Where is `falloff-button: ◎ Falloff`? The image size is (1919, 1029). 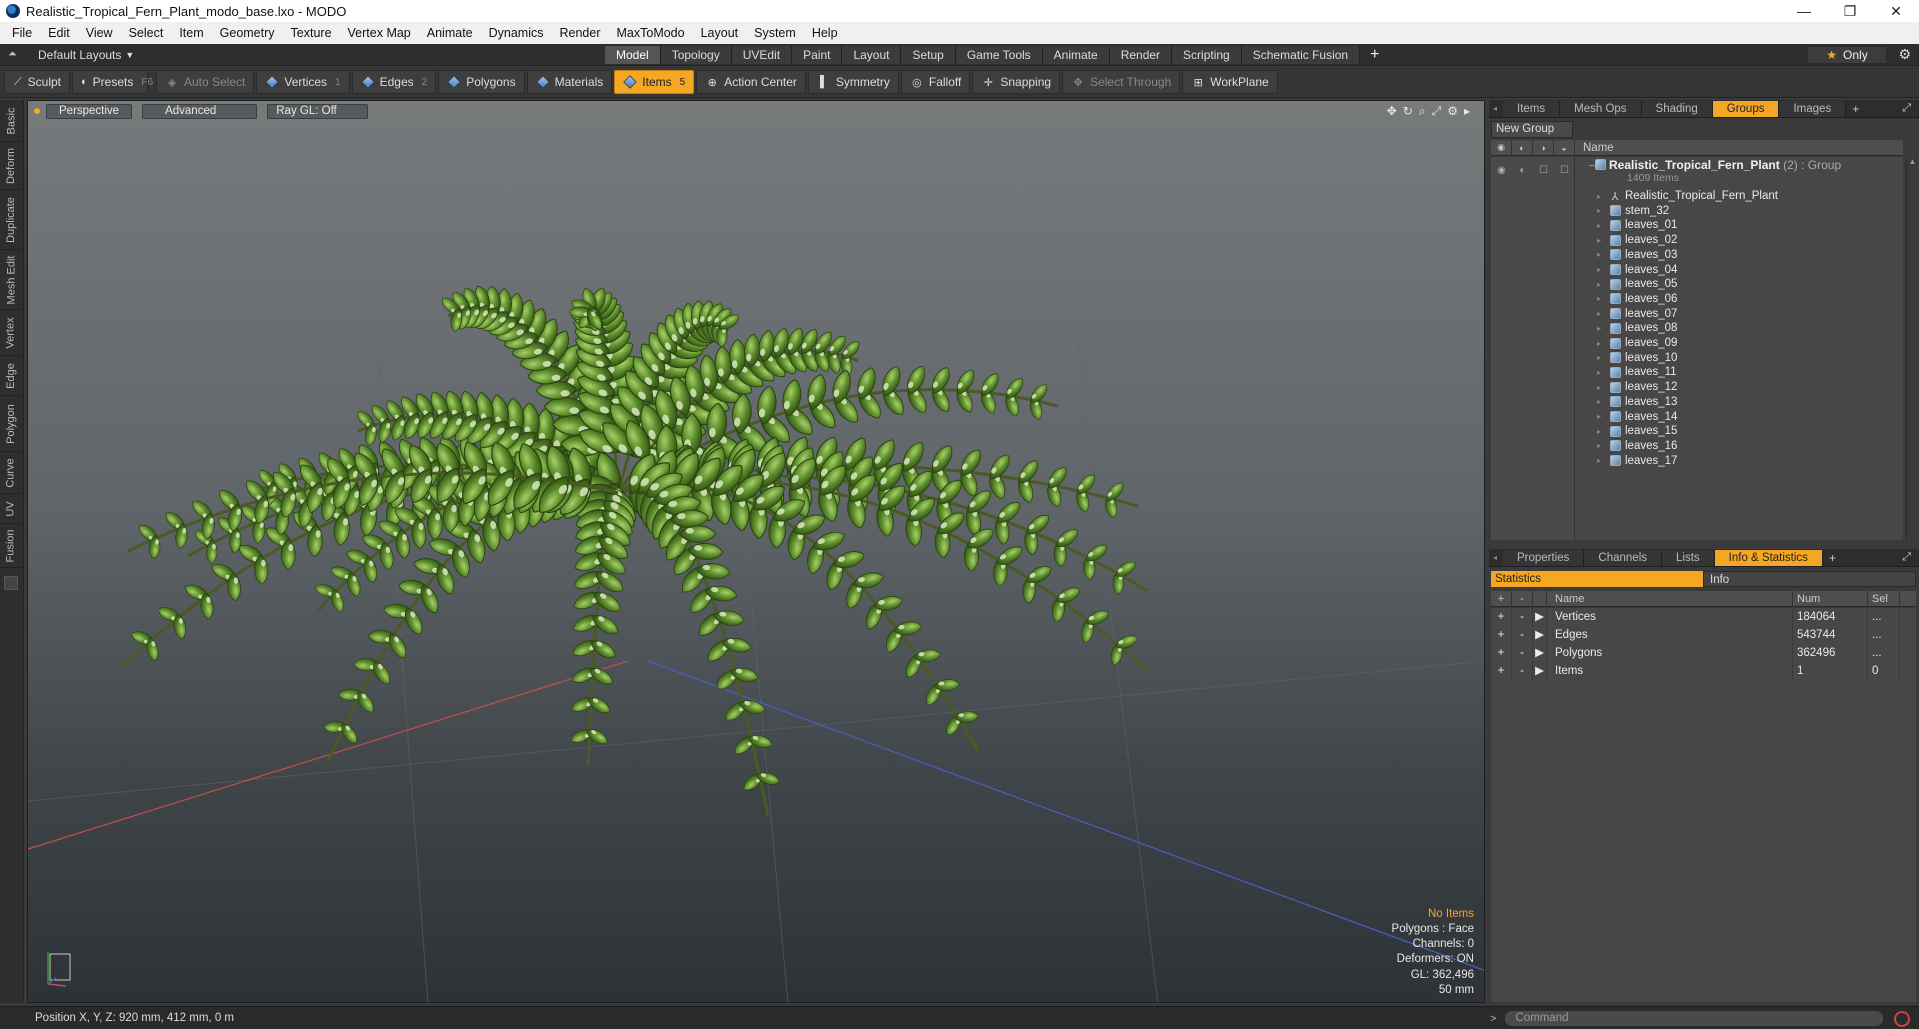 falloff-button: ◎ Falloff is located at coordinates (935, 82).